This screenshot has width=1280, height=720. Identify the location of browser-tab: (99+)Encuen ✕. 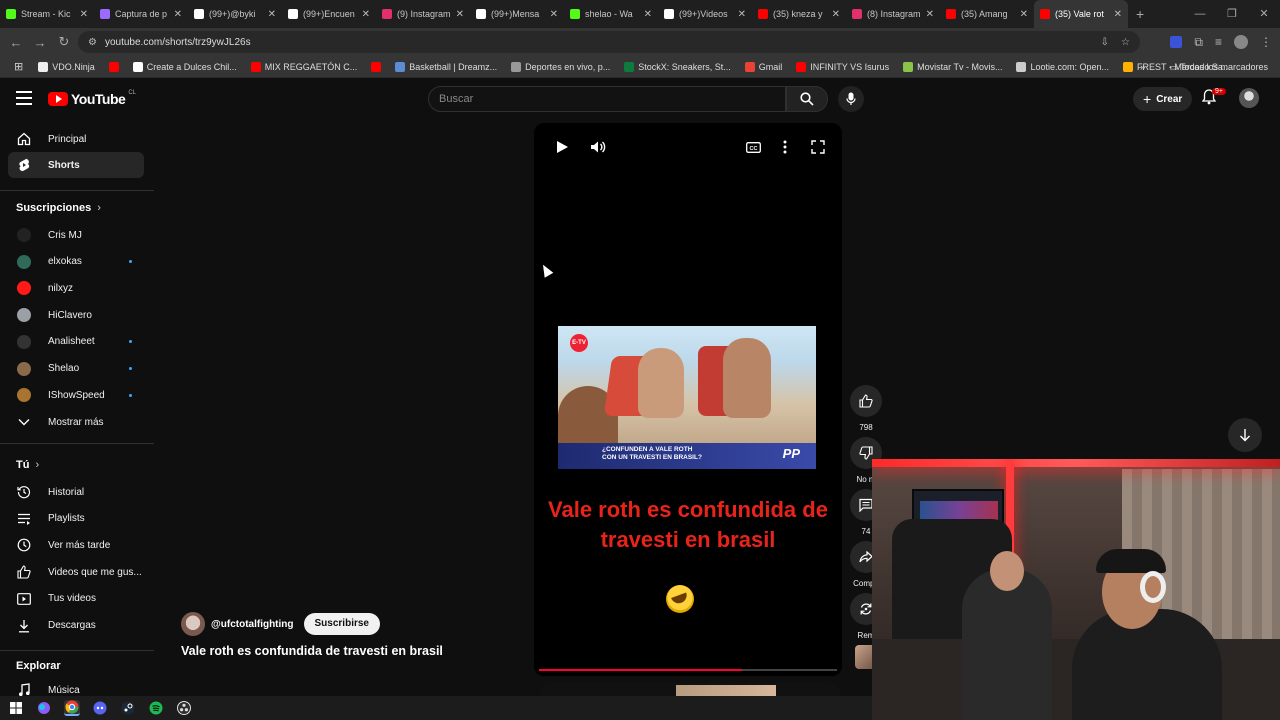
(329, 14).